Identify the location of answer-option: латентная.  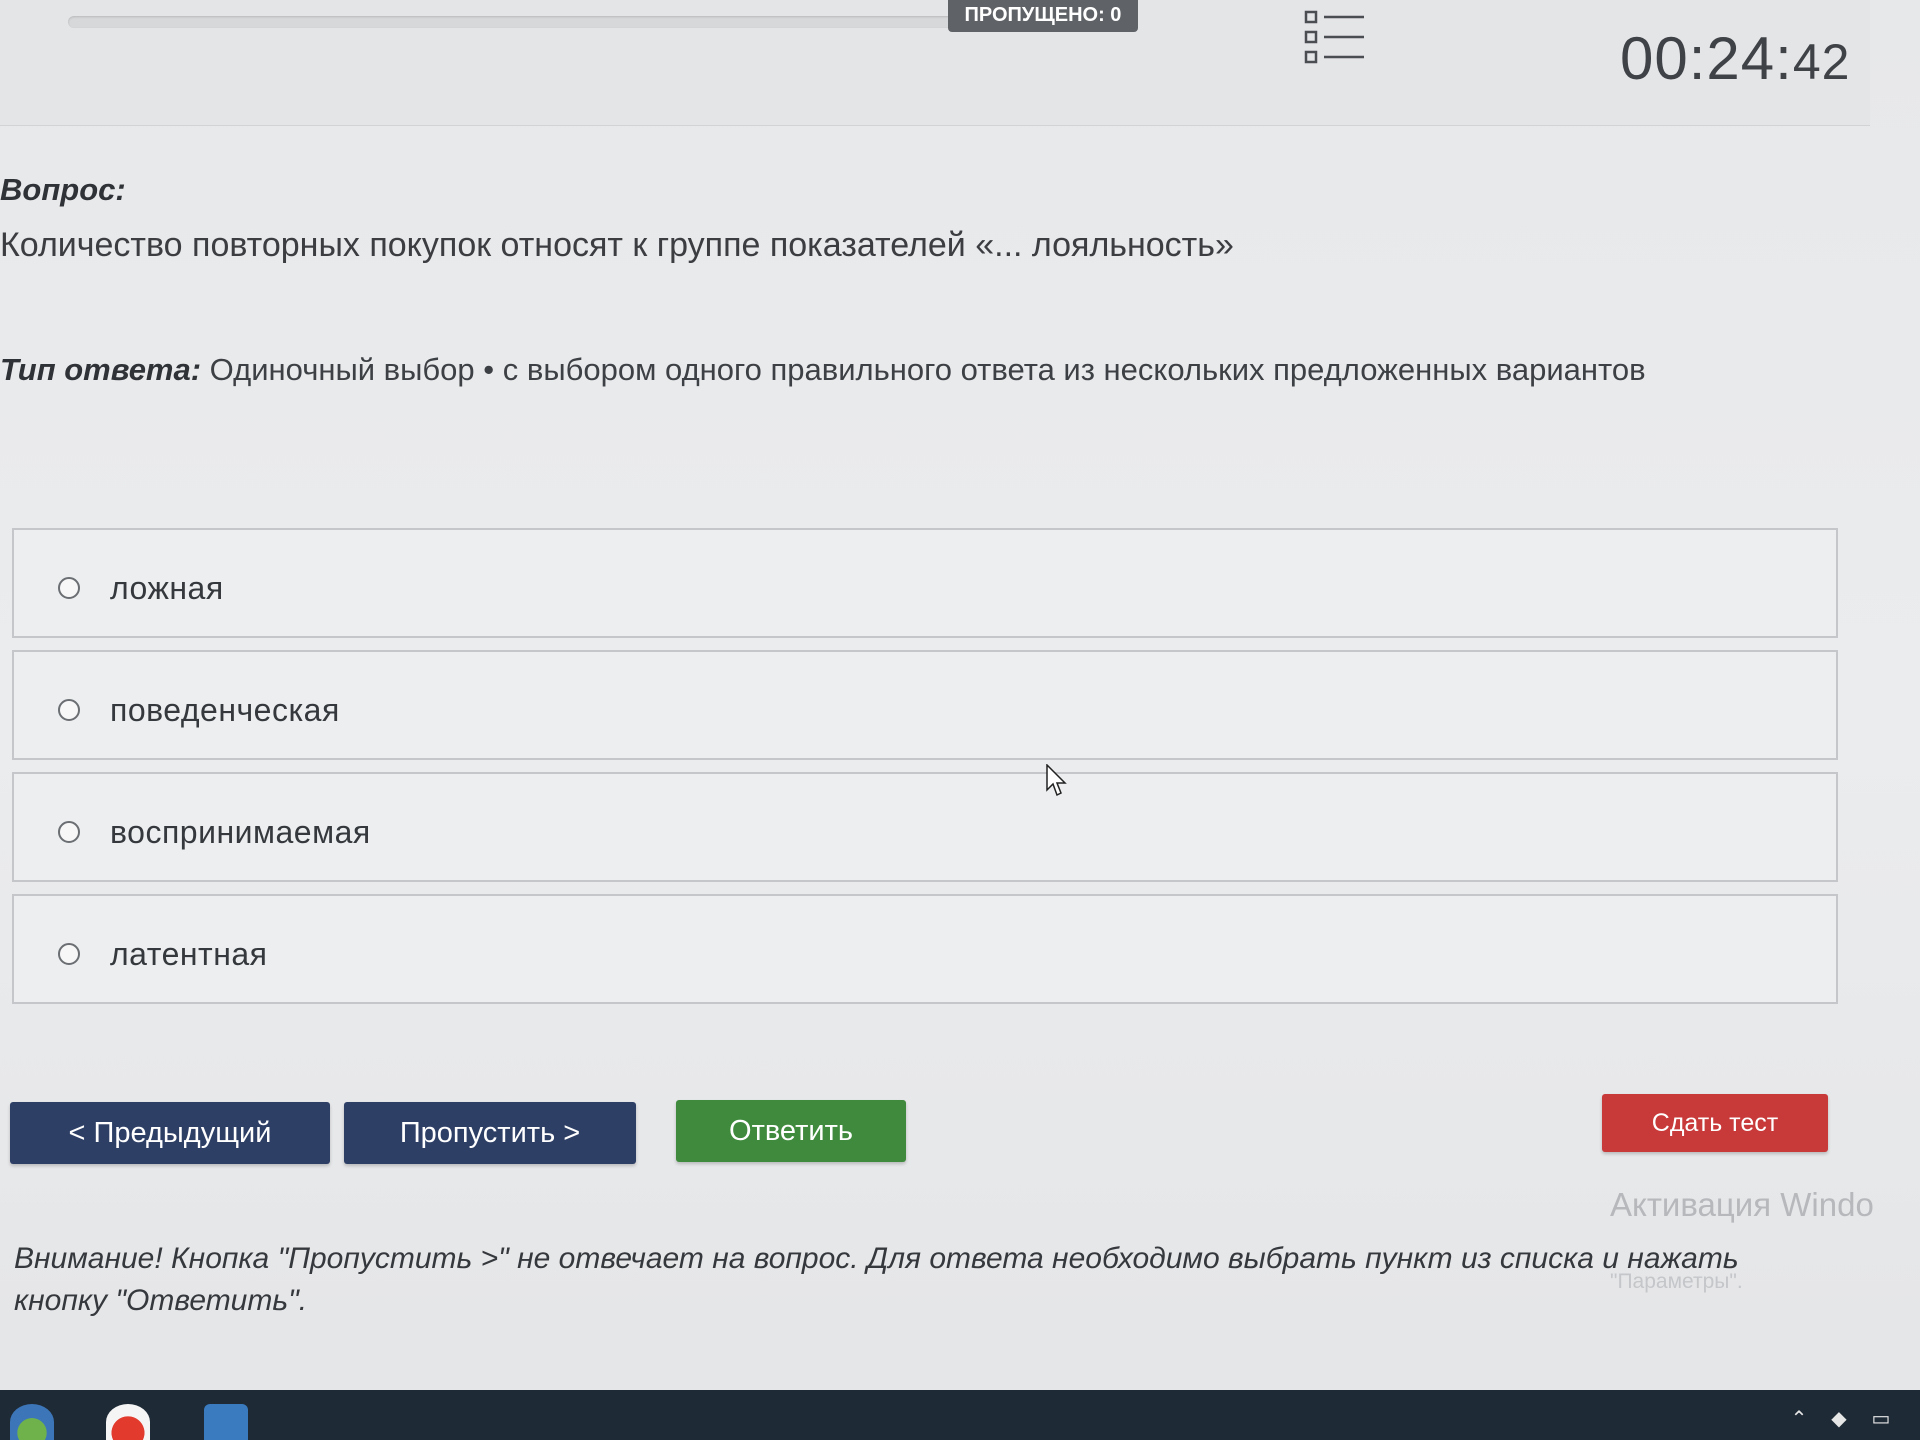
(925, 949).